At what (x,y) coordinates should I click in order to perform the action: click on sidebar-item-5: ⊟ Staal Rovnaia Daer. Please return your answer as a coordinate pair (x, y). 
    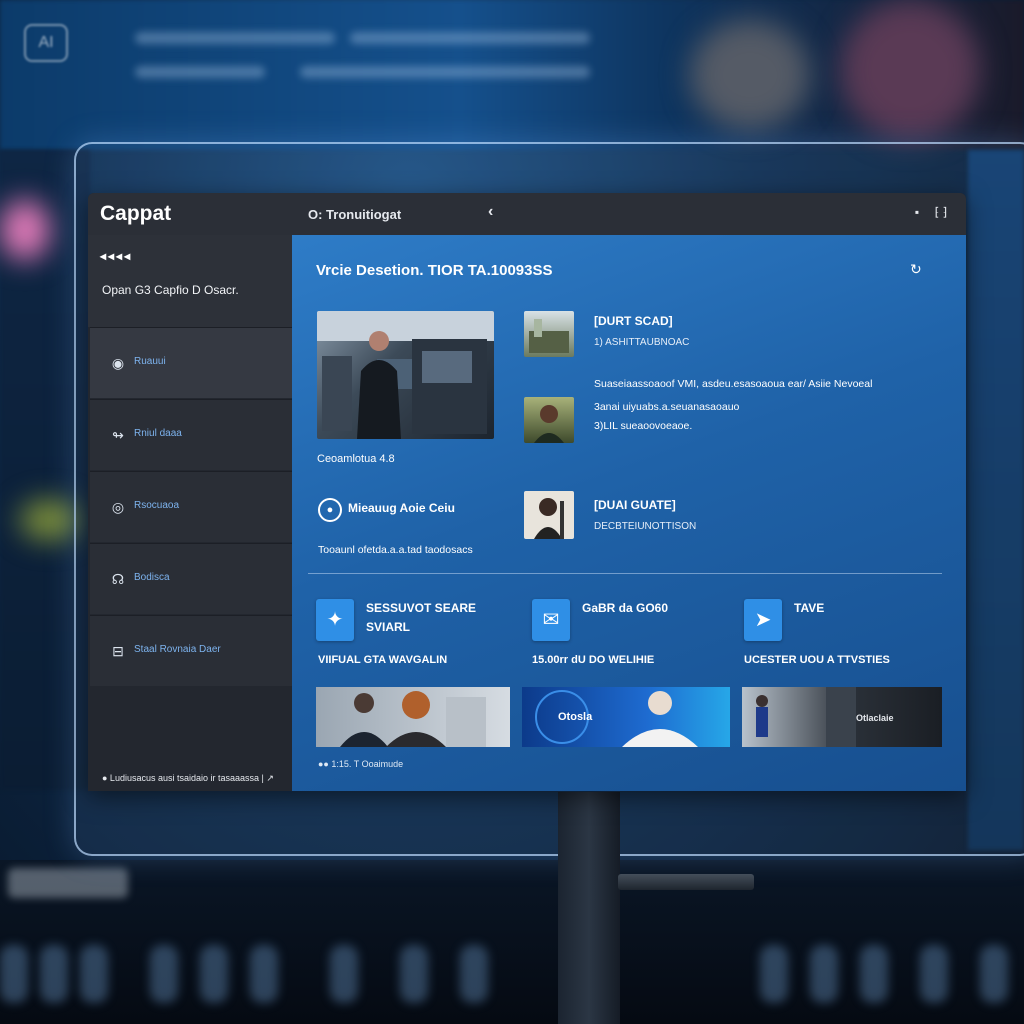
    Looking at the image, I should click on (191, 650).